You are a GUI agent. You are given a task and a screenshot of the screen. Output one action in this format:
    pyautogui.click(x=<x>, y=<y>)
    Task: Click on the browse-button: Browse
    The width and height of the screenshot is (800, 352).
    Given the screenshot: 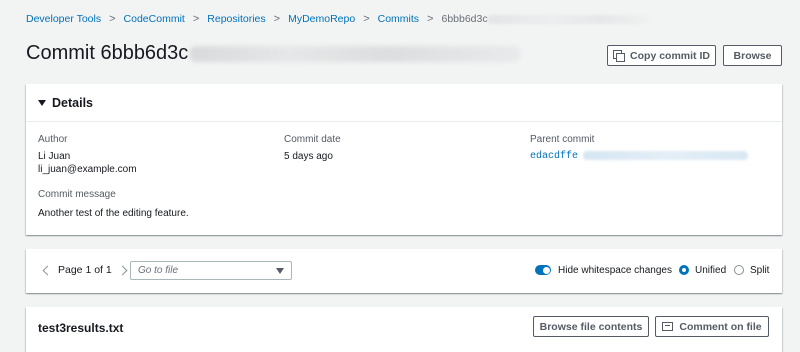 What is the action you would take?
    pyautogui.click(x=752, y=55)
    